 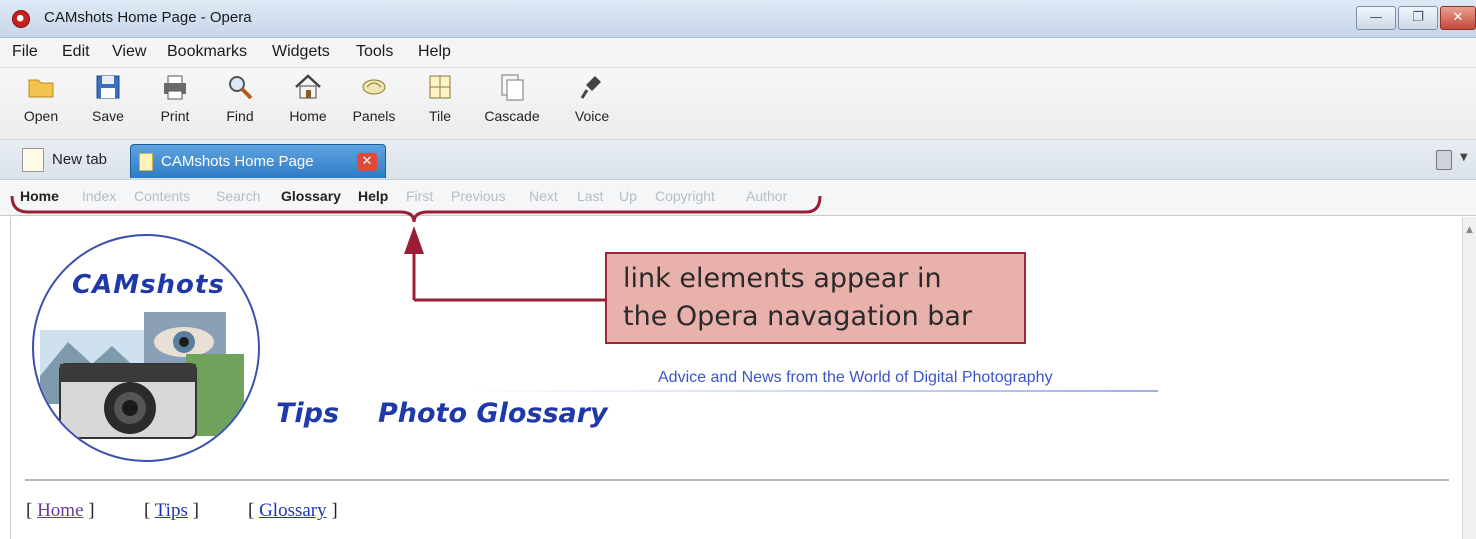 I want to click on voice-button: Voice, so click(x=592, y=98).